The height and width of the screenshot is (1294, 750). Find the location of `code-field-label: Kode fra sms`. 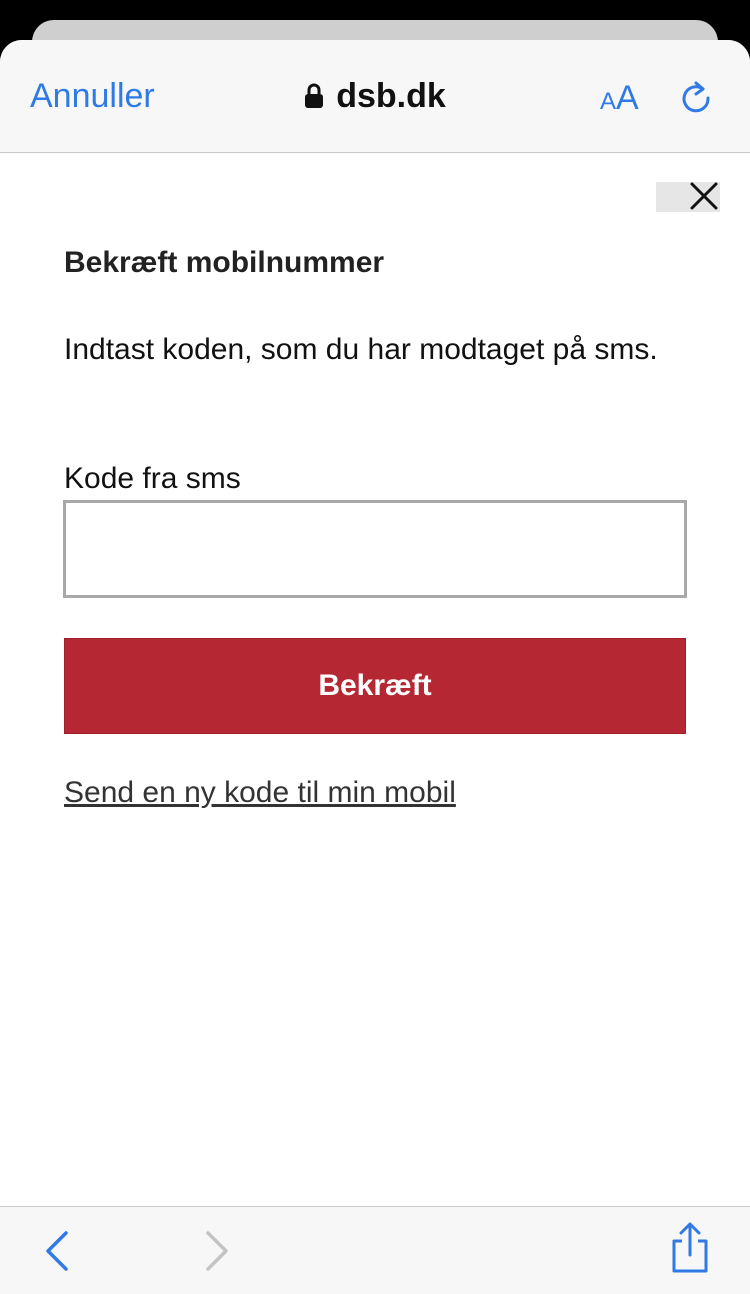

code-field-label: Kode fra sms is located at coordinates (152, 478).